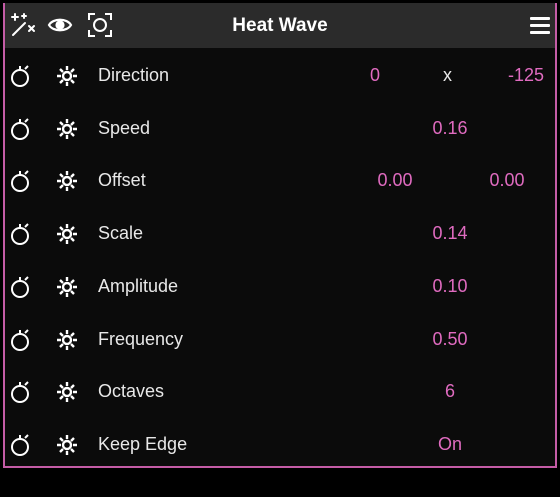 This screenshot has height=497, width=560. I want to click on offset-x-value: 0.00, so click(395, 180).